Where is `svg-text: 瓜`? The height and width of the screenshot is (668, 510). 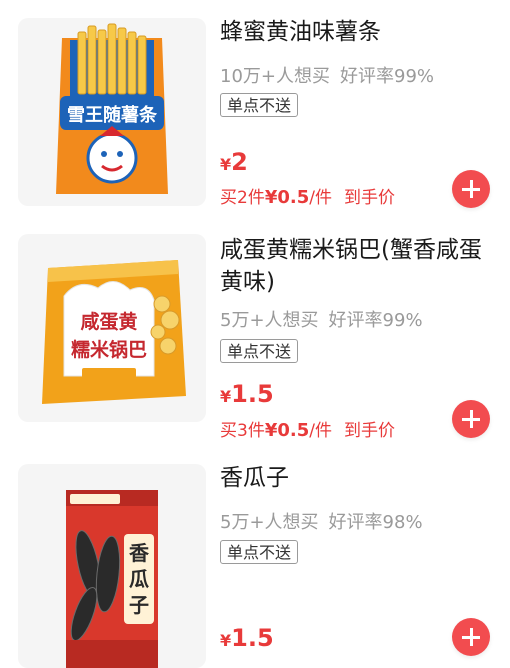 svg-text: 瓜 is located at coordinates (139, 579).